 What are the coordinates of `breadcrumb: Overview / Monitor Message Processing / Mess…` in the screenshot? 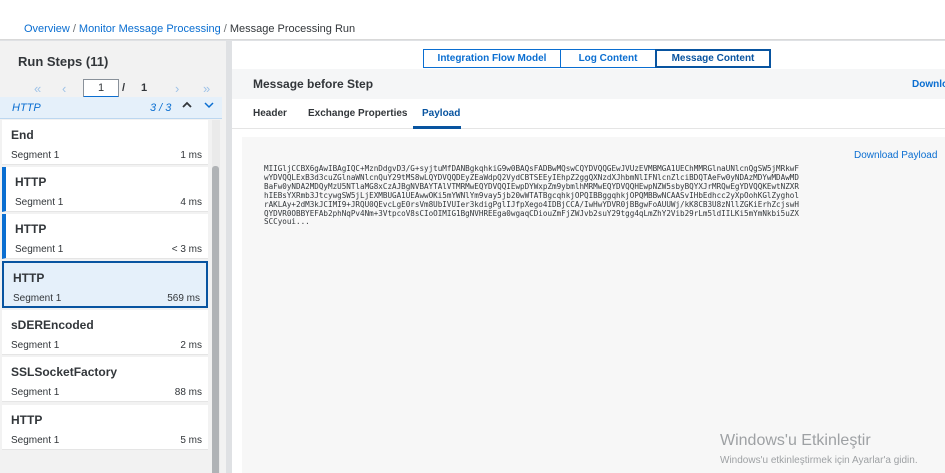 It's located at (189, 29).